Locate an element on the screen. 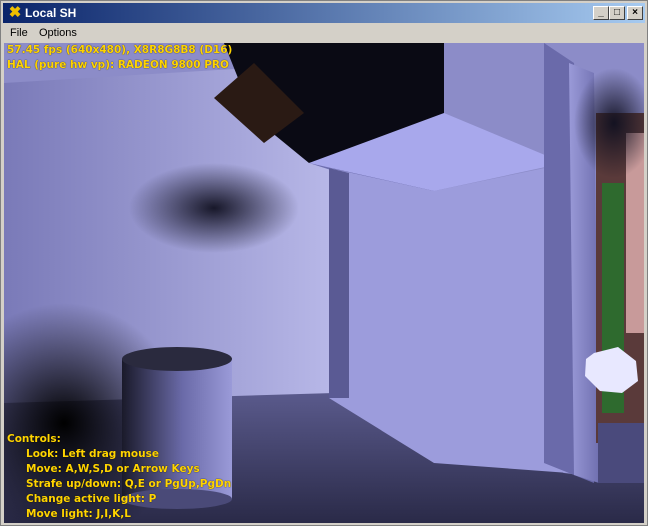  back-wall-edge is located at coordinates (339, 283).